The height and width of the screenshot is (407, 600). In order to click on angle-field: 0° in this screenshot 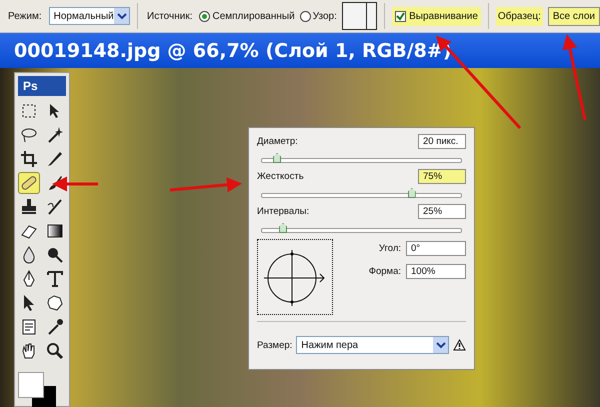, I will do `click(436, 248)`.